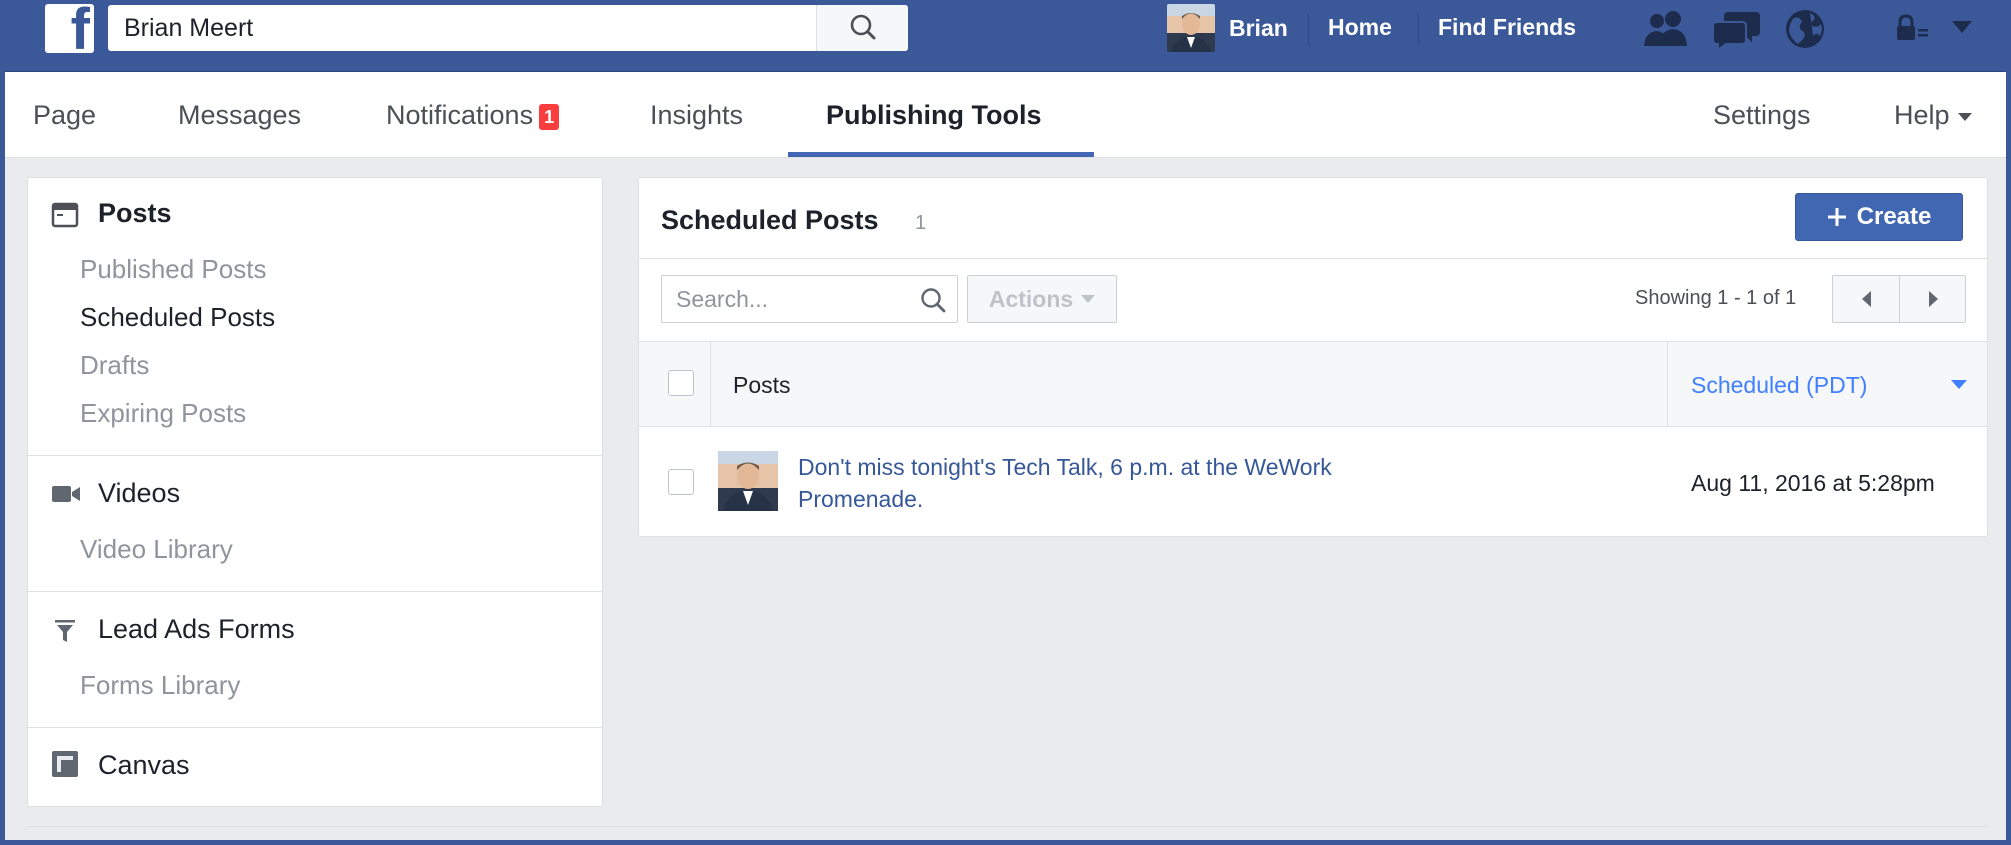 The image size is (2011, 845). Describe the element at coordinates (1313, 258) in the screenshot. I see `panel-divider` at that location.